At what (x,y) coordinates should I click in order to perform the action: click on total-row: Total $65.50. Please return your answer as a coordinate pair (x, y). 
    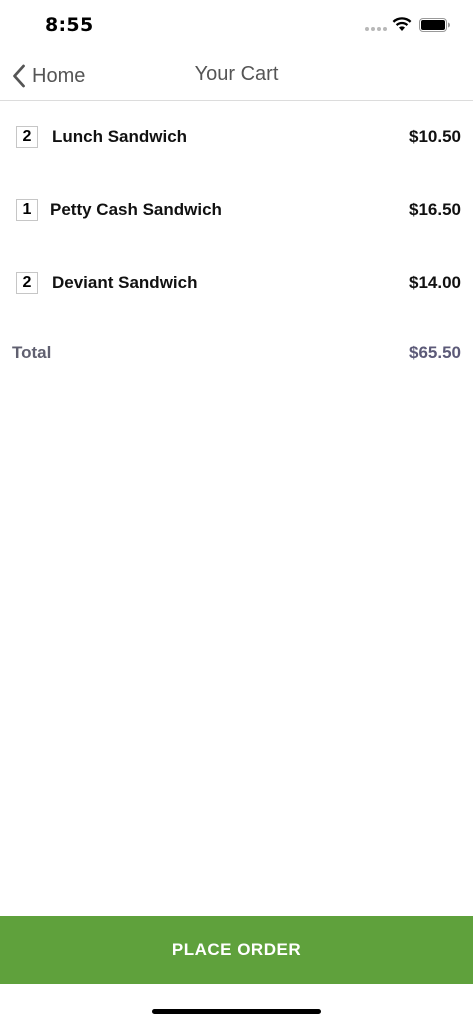
    Looking at the image, I should click on (236, 355).